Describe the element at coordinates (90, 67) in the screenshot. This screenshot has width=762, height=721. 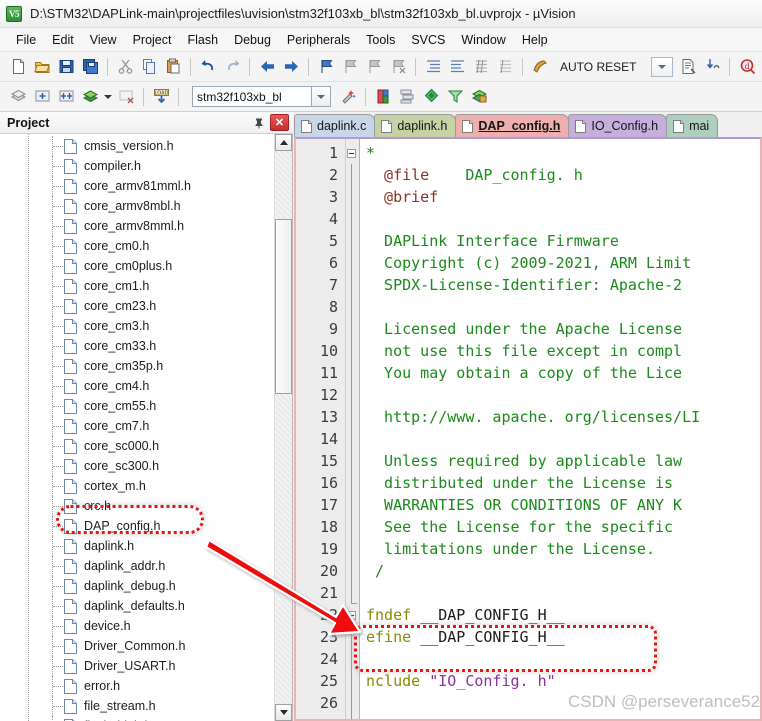
I see `save-all-icon` at that location.